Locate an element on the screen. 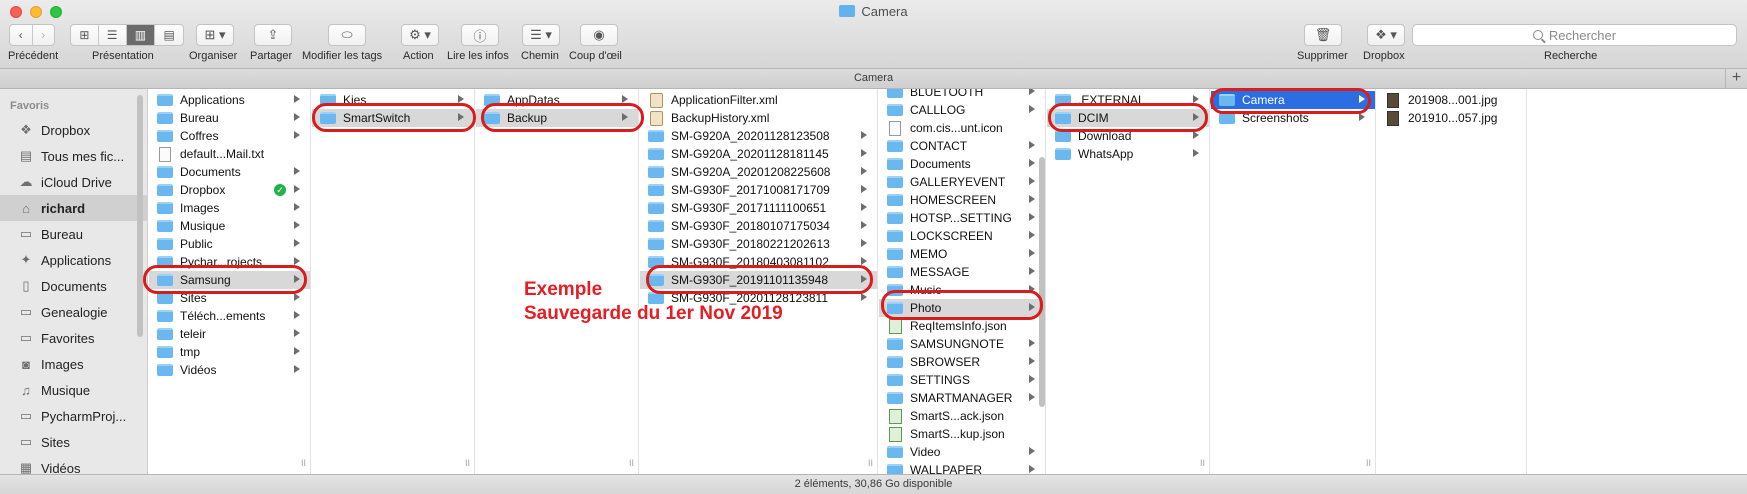 The image size is (1747, 494). path-label: Chemin is located at coordinates (540, 56).